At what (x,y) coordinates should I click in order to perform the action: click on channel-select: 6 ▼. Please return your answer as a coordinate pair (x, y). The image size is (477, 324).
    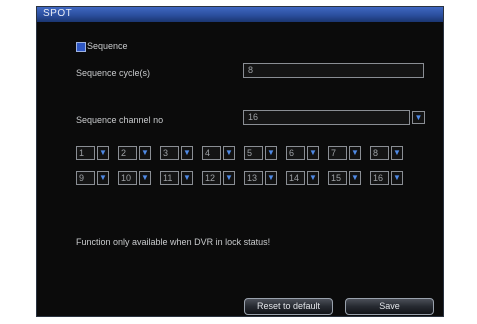
    Looking at the image, I should click on (302, 153).